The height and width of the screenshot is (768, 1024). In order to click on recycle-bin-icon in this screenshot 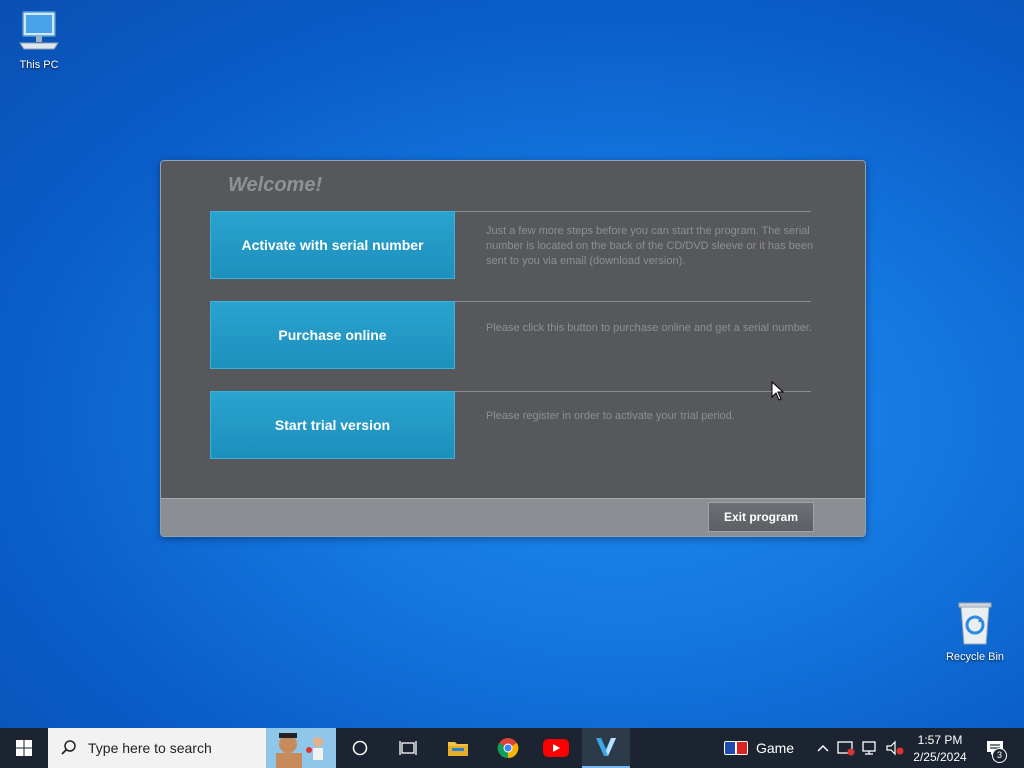, I will do `click(975, 623)`.